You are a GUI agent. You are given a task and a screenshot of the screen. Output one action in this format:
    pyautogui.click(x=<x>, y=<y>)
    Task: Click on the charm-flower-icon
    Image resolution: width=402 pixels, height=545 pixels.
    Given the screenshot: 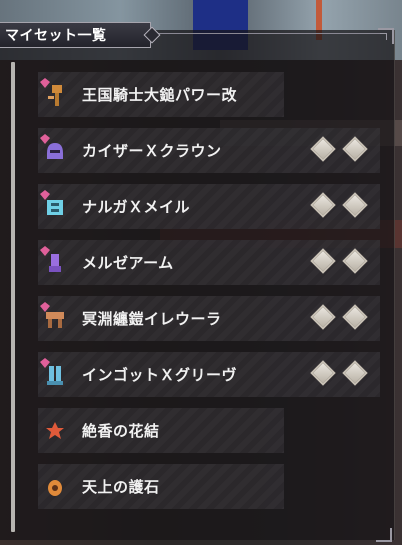 What is the action you would take?
    pyautogui.click(x=55, y=431)
    